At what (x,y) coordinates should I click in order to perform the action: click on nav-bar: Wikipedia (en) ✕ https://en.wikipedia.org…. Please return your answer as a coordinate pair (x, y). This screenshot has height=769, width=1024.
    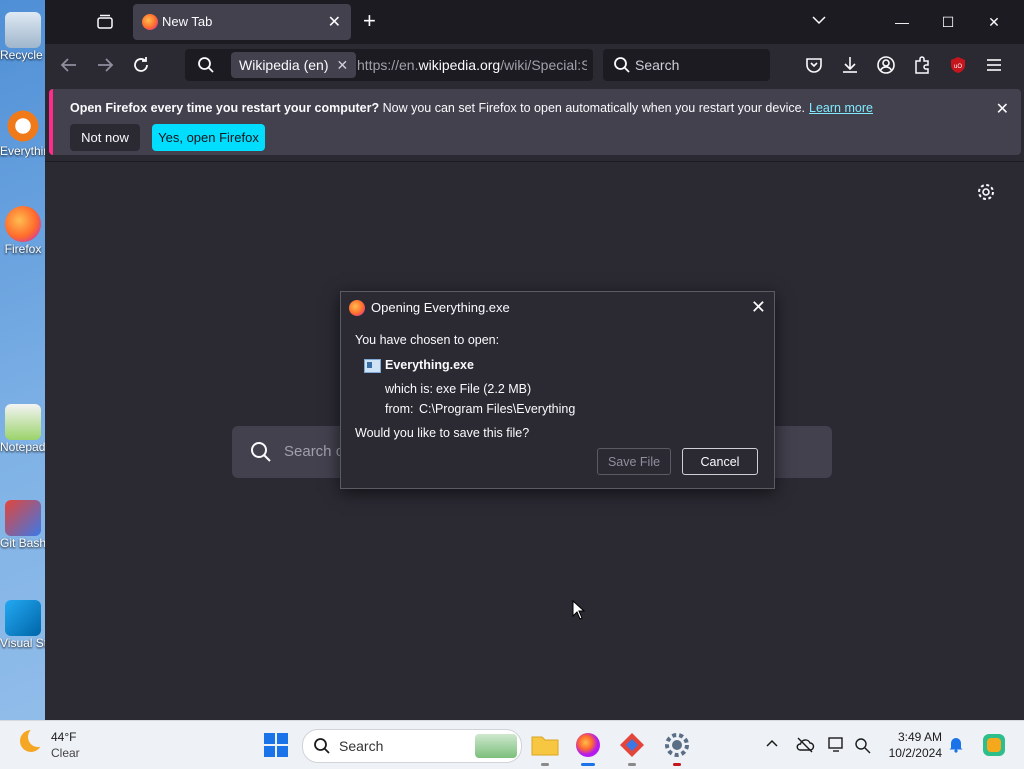
    Looking at the image, I should click on (534, 65).